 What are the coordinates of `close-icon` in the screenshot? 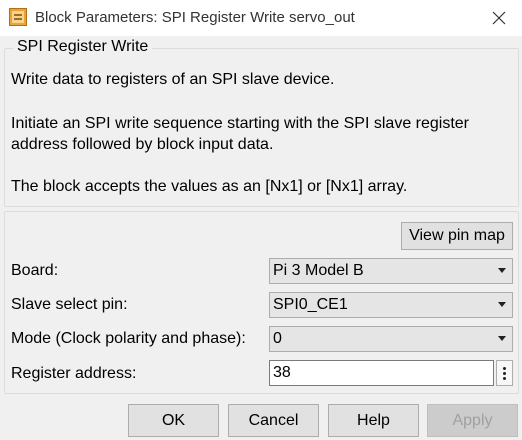 It's located at (499, 18).